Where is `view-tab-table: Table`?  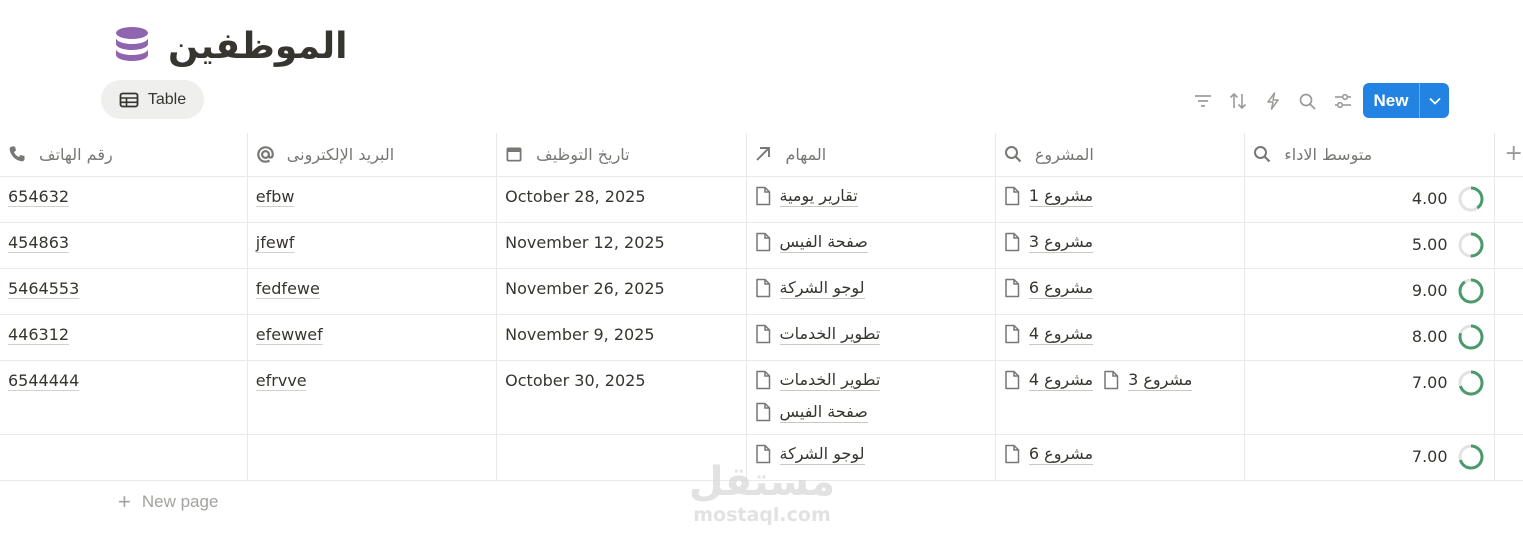 view-tab-table: Table is located at coordinates (152, 99).